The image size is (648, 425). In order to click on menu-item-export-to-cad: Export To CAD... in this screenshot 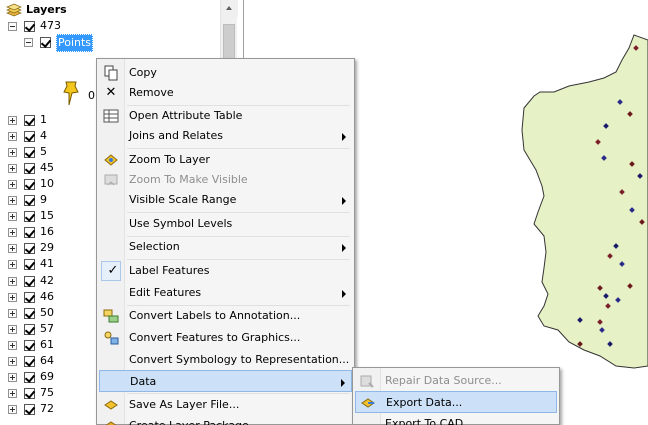, I will do `click(456, 419)`.